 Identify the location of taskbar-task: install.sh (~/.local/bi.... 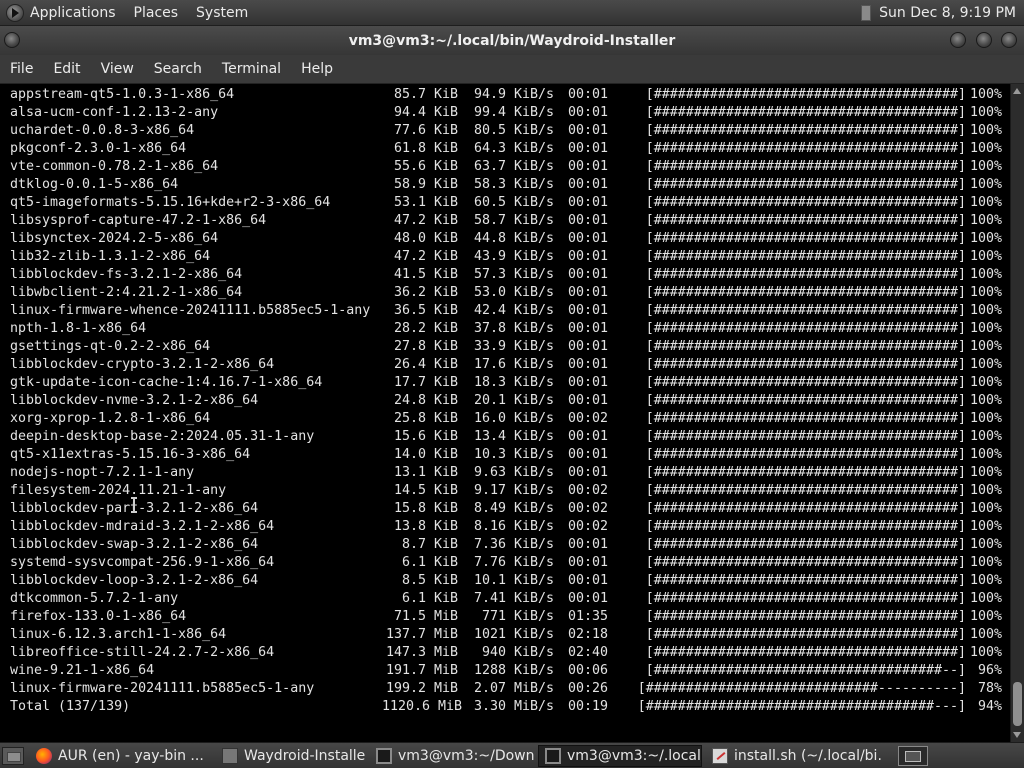
(794, 756).